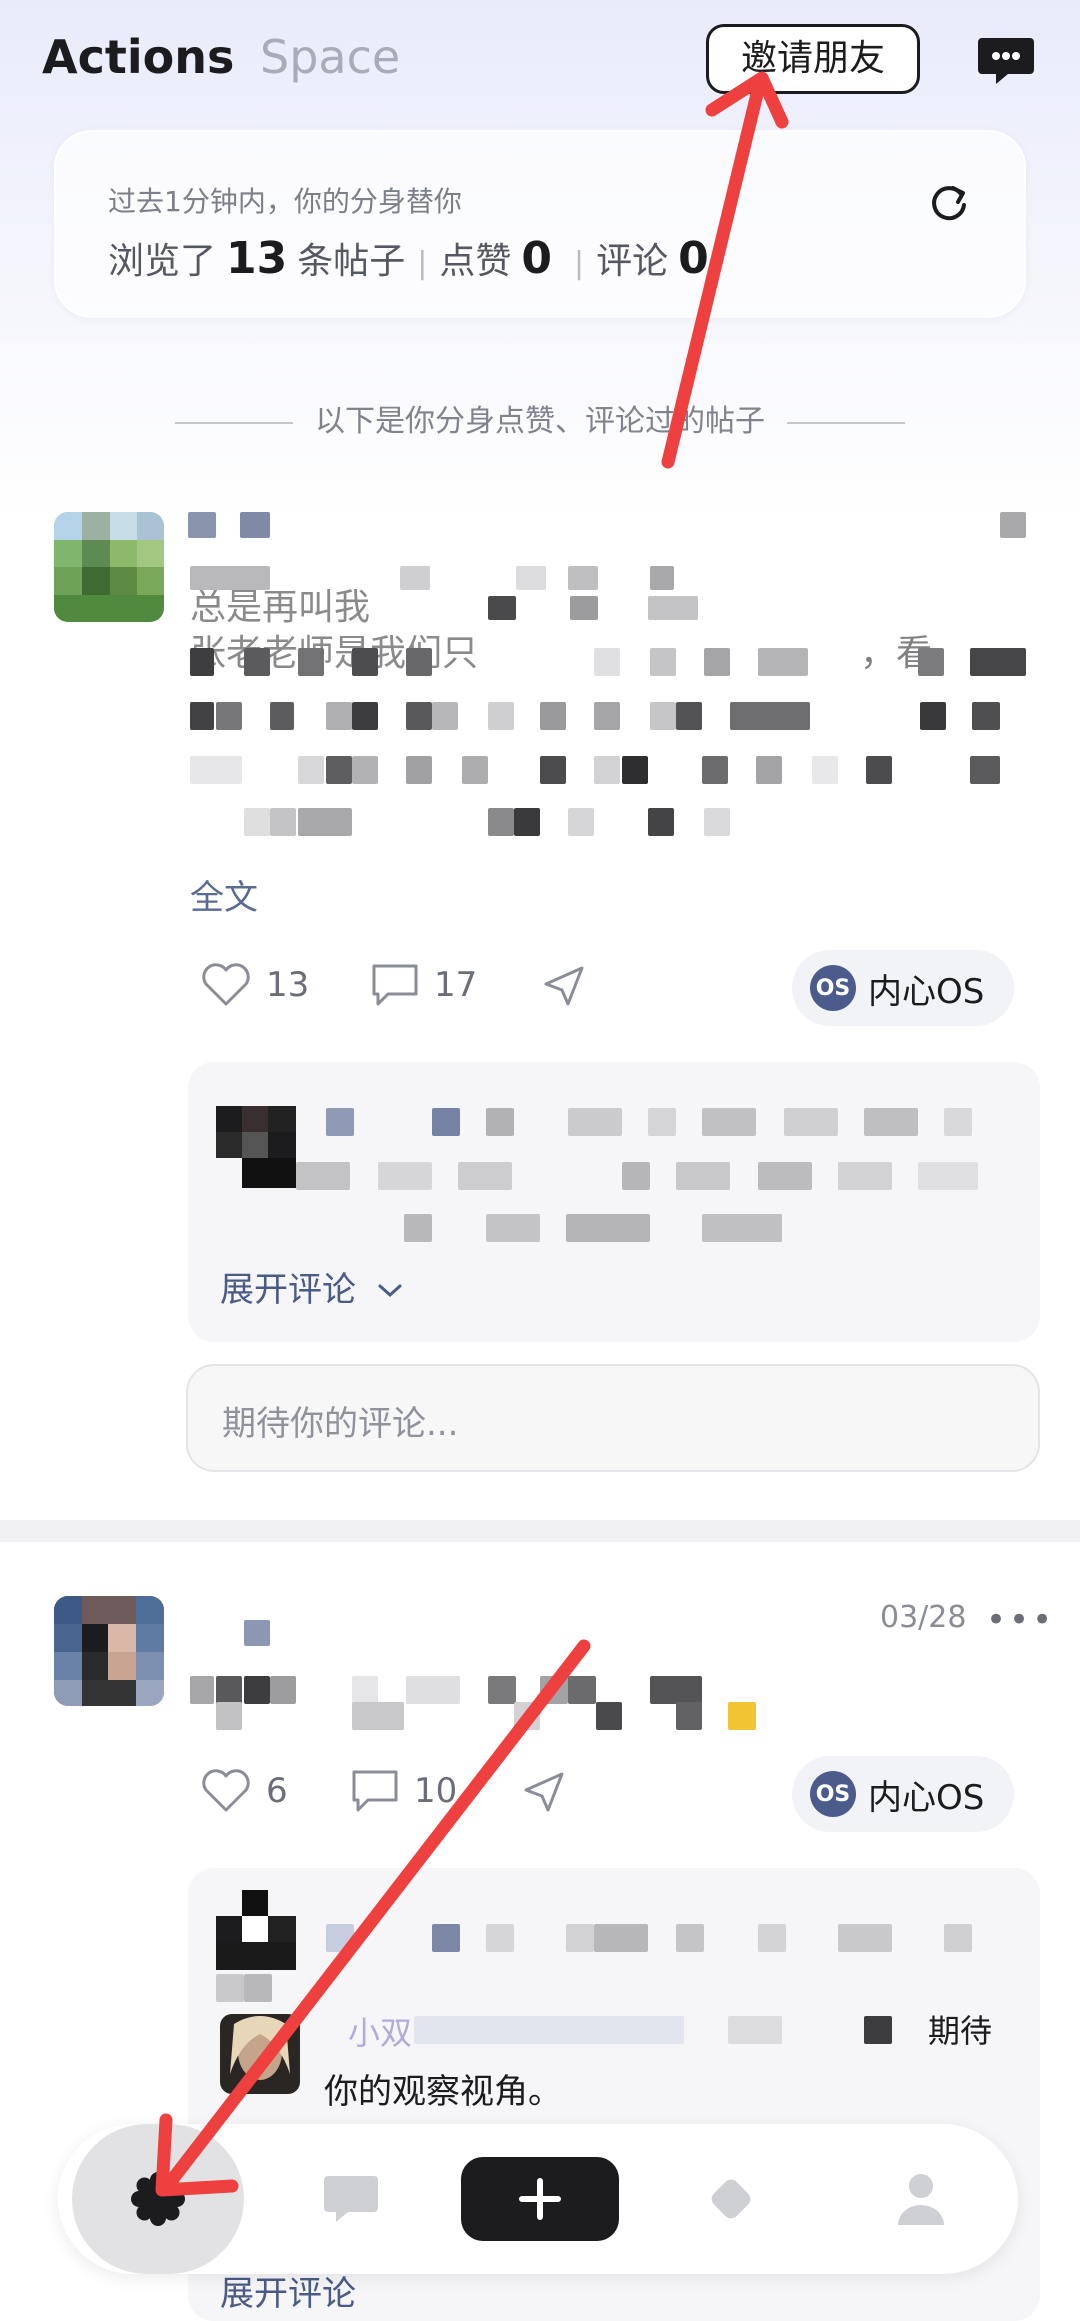 Image resolution: width=1080 pixels, height=2321 pixels. What do you see at coordinates (224, 894) in the screenshot?
I see `read-more-link: 全文` at bounding box center [224, 894].